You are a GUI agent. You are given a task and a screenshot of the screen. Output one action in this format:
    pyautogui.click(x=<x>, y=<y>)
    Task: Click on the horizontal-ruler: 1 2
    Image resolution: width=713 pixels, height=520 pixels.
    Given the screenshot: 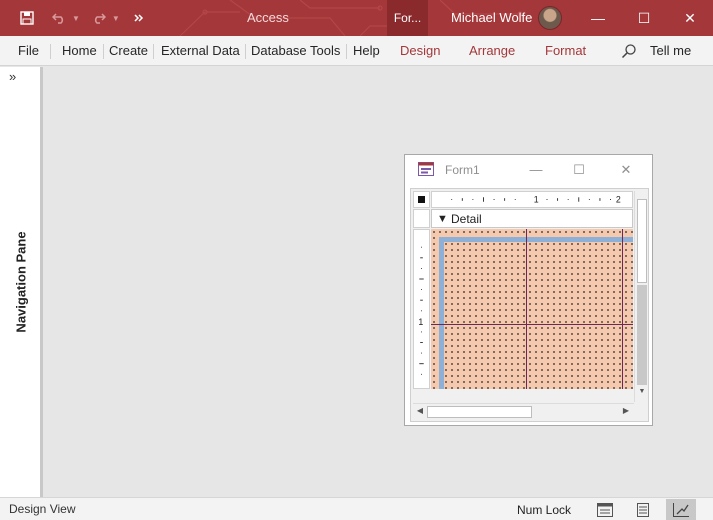 What is the action you would take?
    pyautogui.click(x=532, y=199)
    